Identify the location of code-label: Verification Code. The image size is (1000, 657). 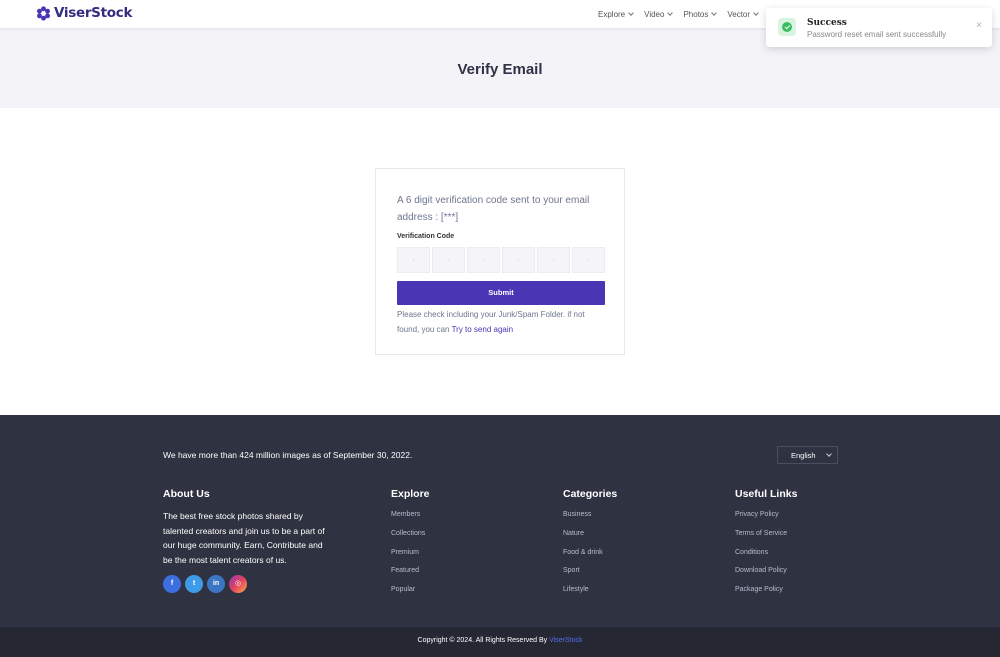
(426, 236).